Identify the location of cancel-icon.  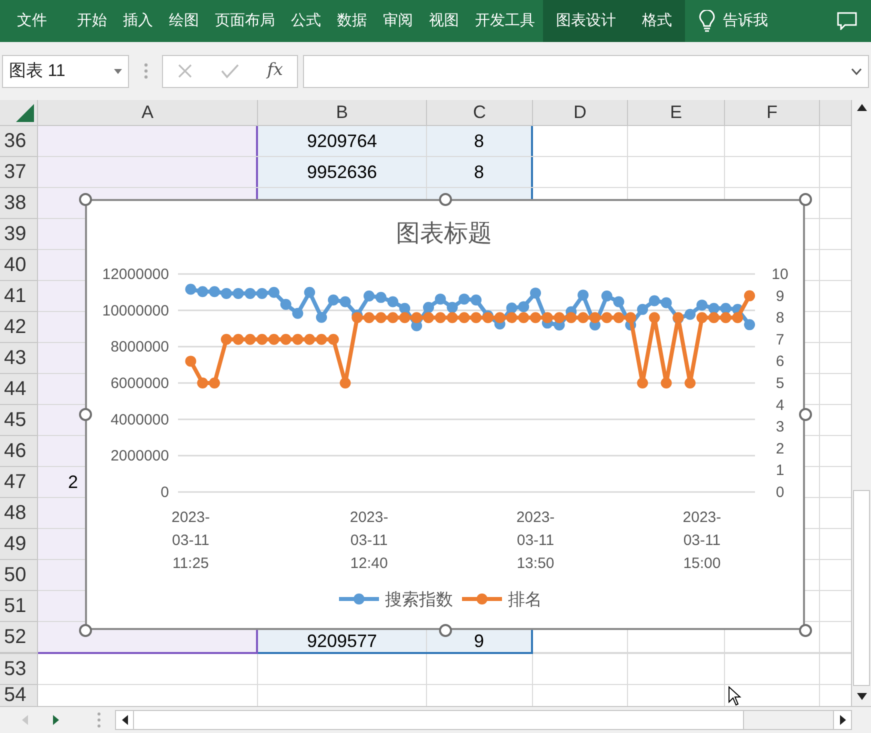
(185, 71).